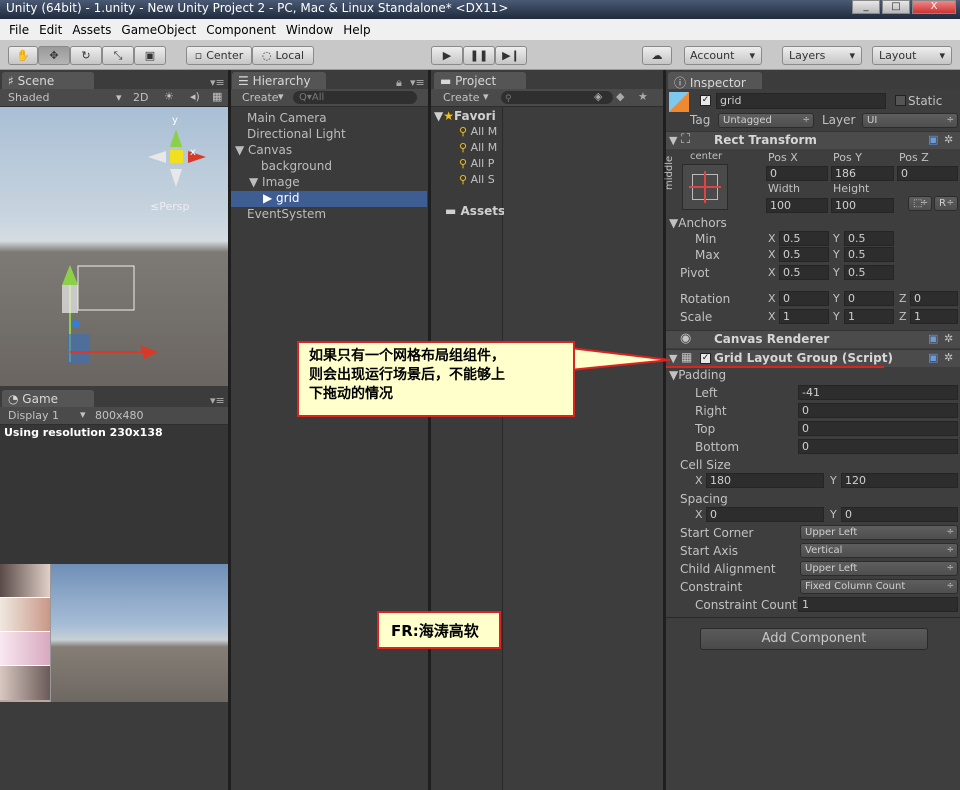 The width and height of the screenshot is (960, 790). What do you see at coordinates (896, 7) in the screenshot?
I see `maximize-button: □` at bounding box center [896, 7].